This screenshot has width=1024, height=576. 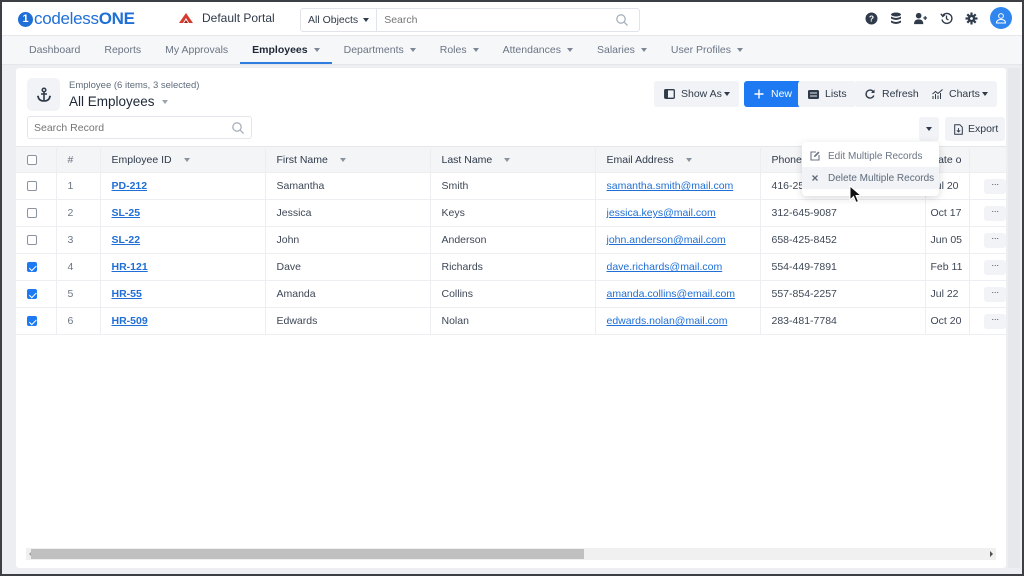 I want to click on edit-multiple-records-item: Edit Multiple Records, so click(x=870, y=156).